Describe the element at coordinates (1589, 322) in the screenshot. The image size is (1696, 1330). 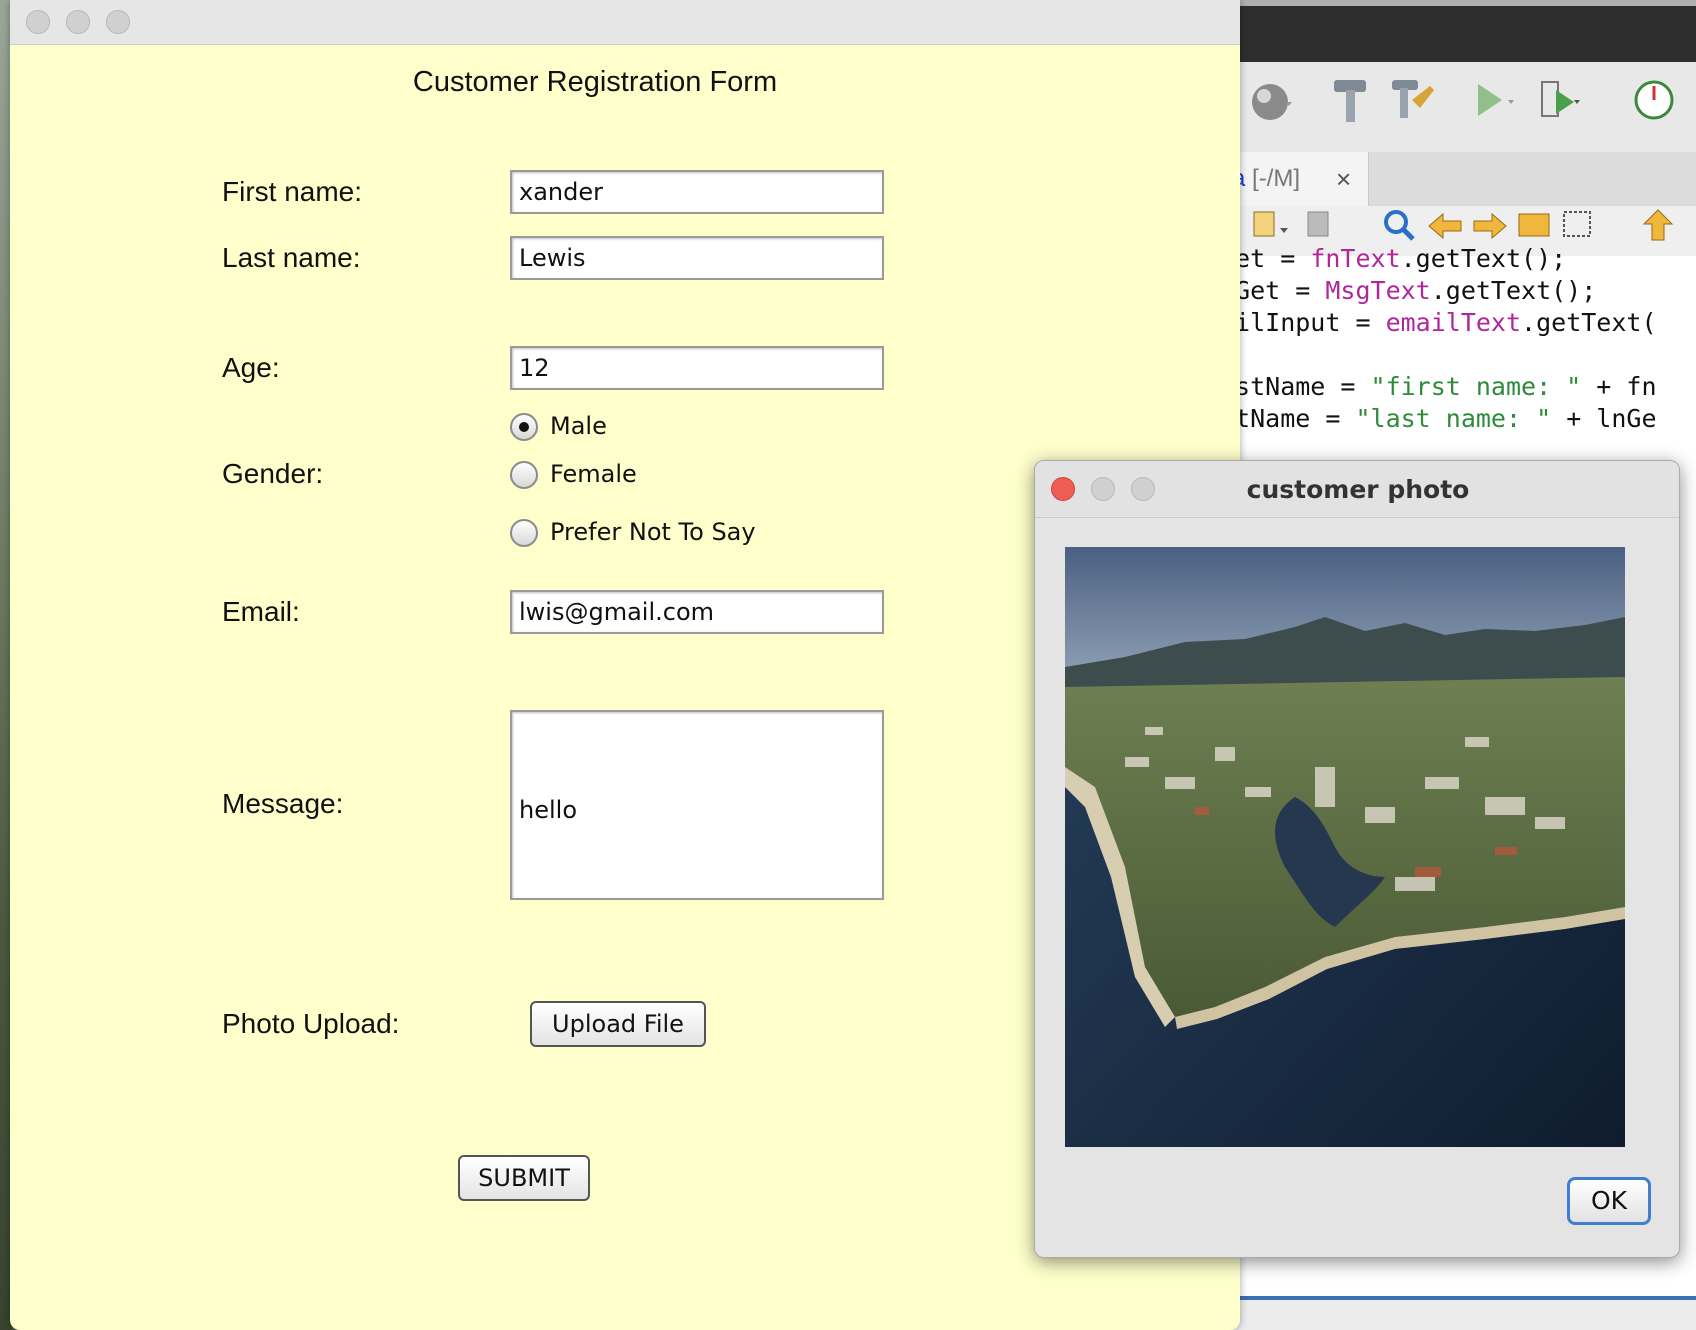
I see `code-token: .getText(` at that location.